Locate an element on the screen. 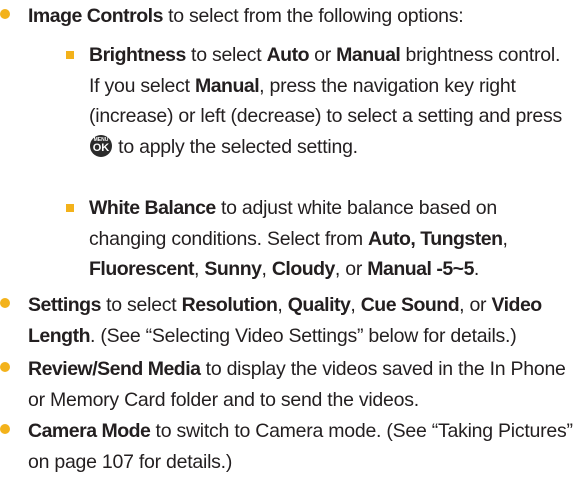  term-brightness: Brightness is located at coordinates (137, 55).